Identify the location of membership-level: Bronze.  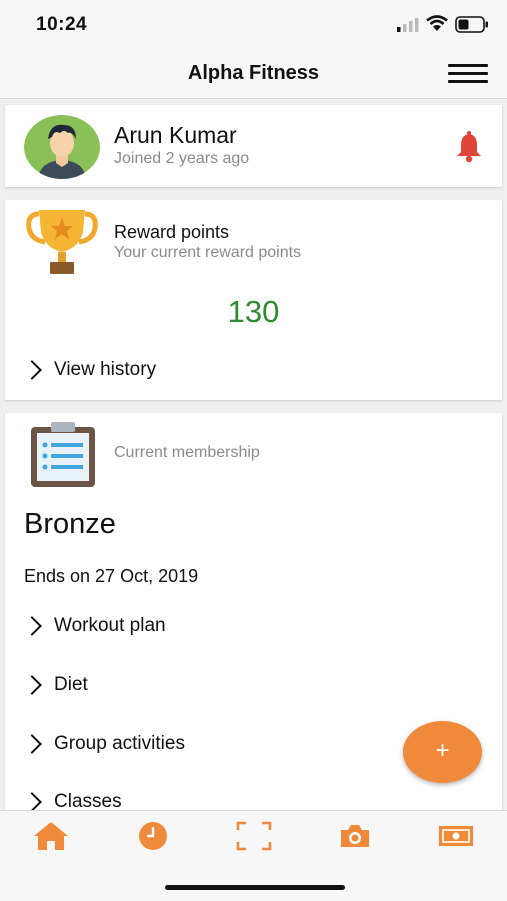
(70, 524).